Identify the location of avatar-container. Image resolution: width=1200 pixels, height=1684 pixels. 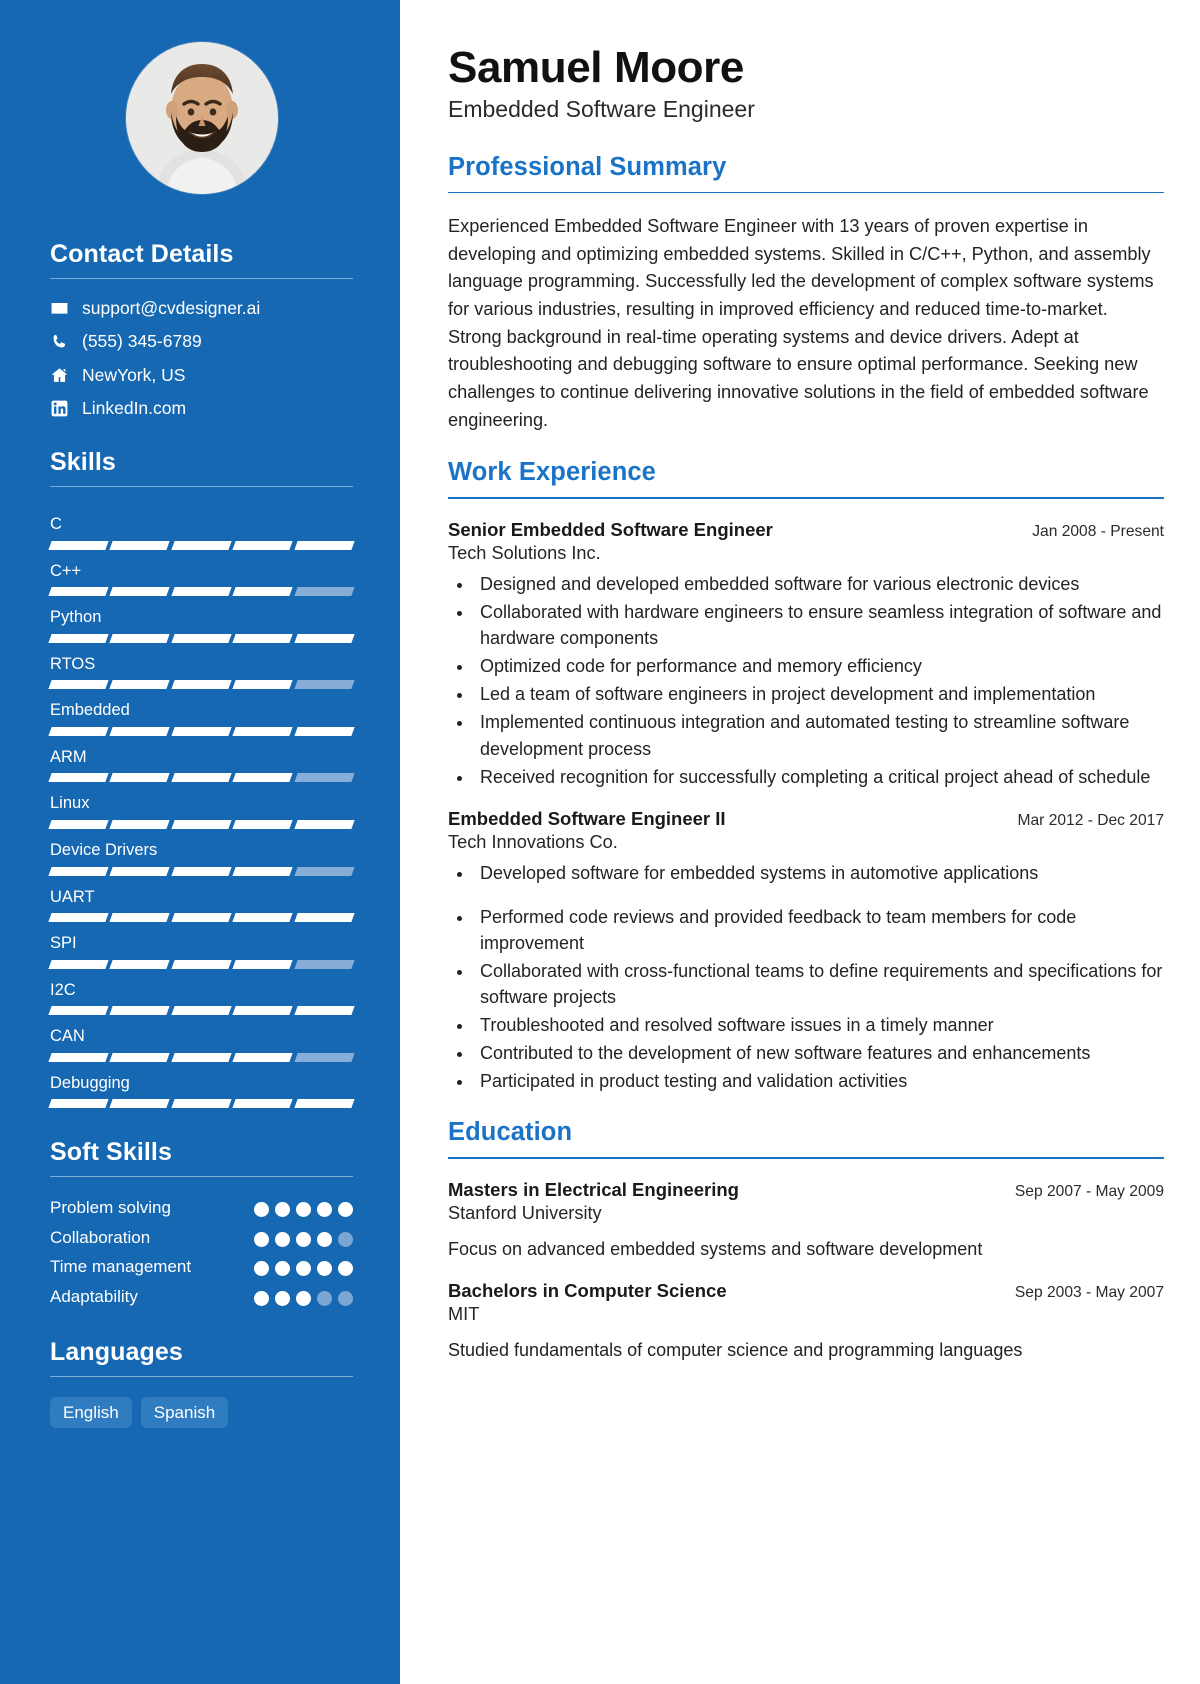
(201, 118).